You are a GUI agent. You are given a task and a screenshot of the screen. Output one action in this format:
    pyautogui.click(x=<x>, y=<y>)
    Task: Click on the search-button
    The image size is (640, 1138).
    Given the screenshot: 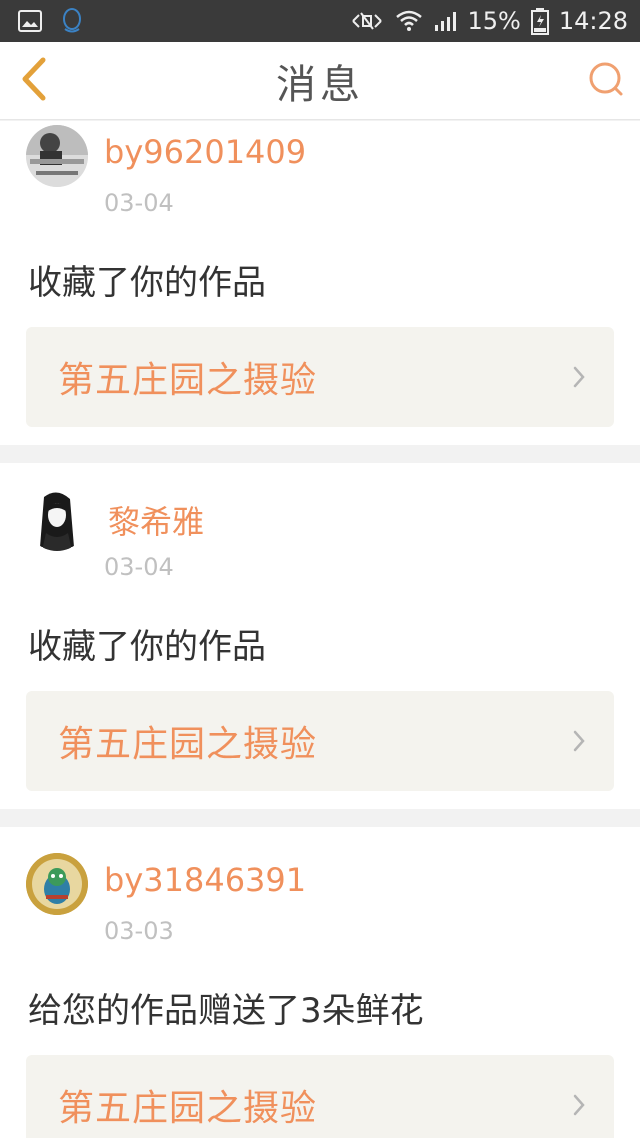 What is the action you would take?
    pyautogui.click(x=606, y=81)
    